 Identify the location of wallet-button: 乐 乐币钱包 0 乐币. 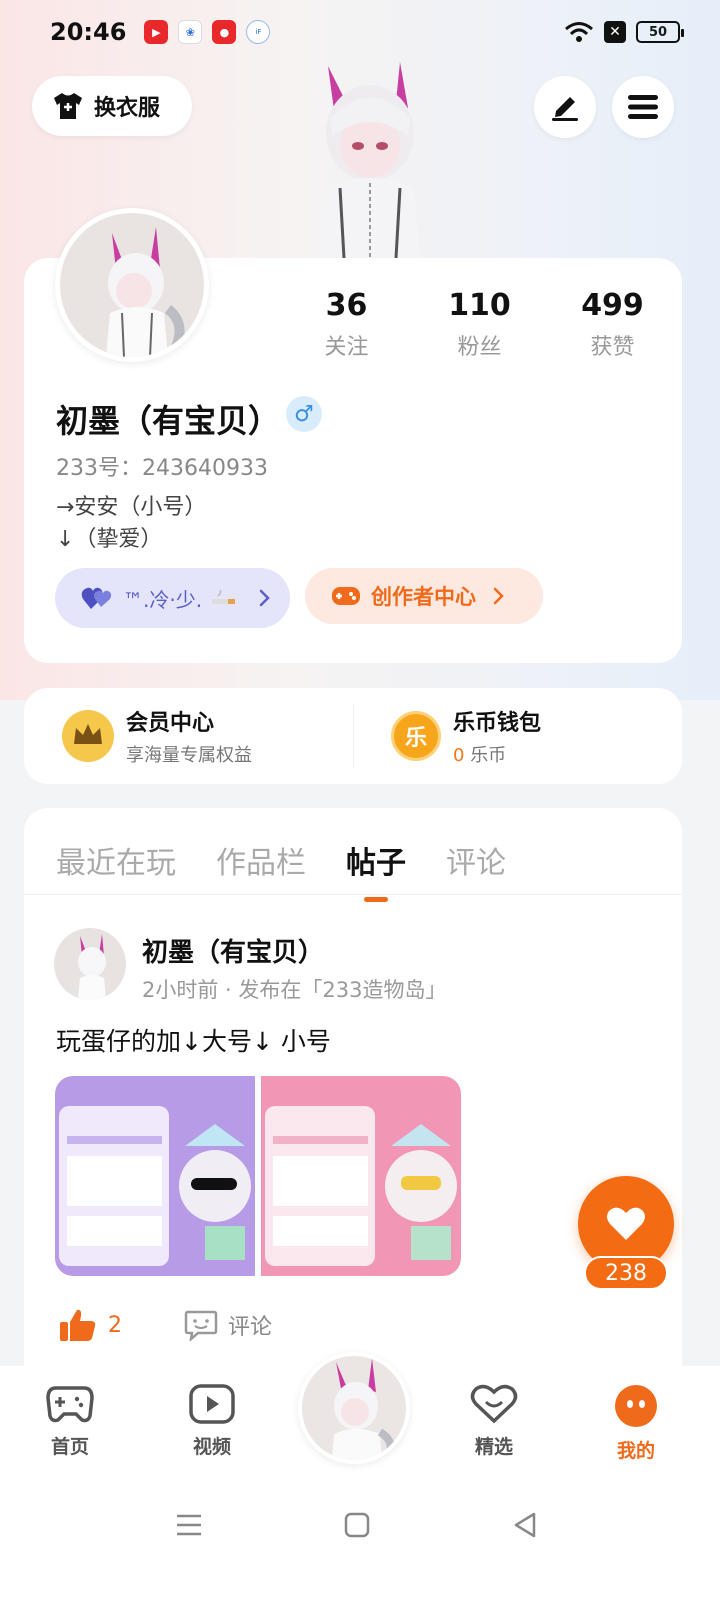
(517, 736).